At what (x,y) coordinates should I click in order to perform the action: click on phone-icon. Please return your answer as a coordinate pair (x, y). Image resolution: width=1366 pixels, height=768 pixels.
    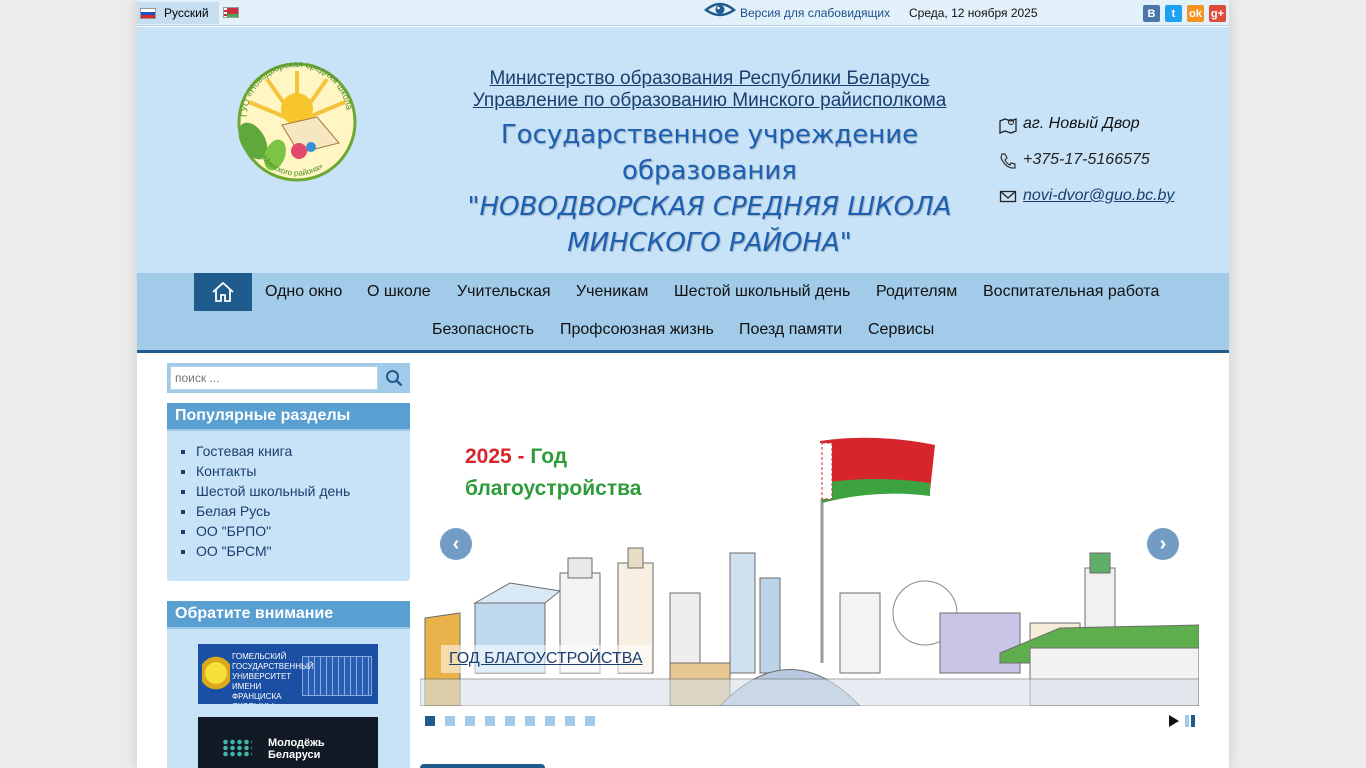
    Looking at the image, I should click on (1008, 161).